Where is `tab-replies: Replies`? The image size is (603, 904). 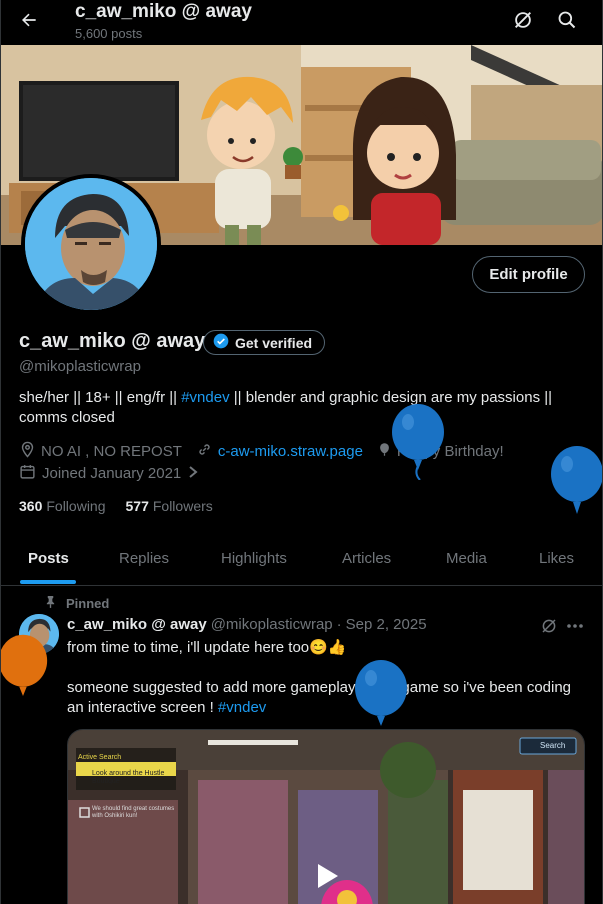
tab-replies: Replies is located at coordinates (144, 558).